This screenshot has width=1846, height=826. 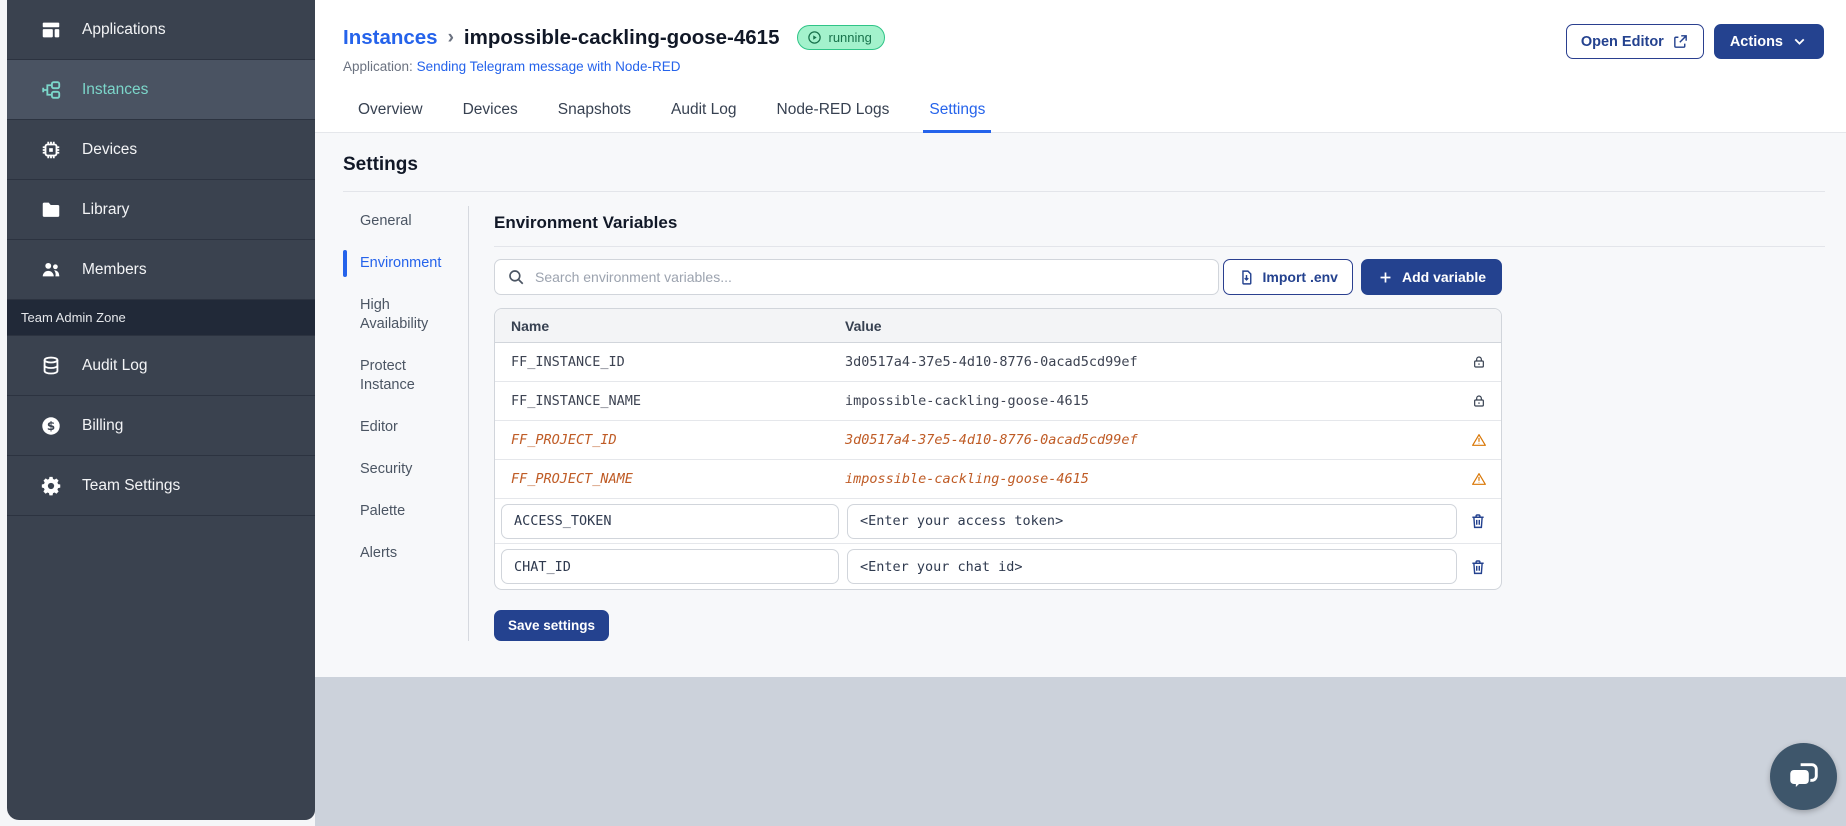 I want to click on sidebar-item-label: Devices, so click(x=110, y=149).